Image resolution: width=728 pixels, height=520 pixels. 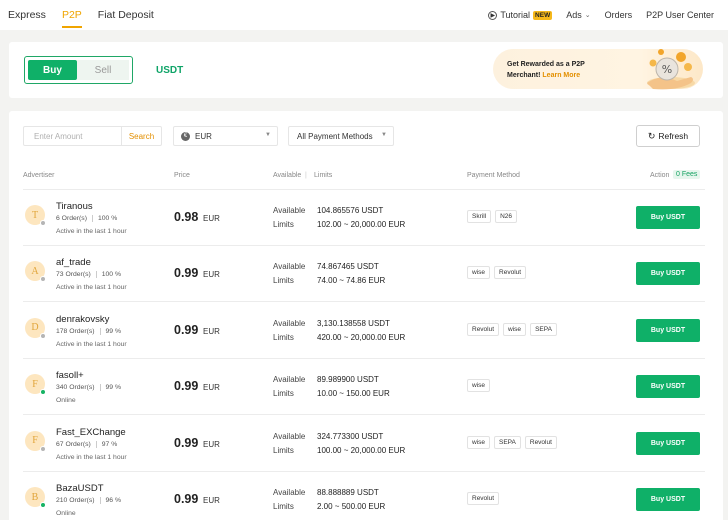 What do you see at coordinates (72, 136) in the screenshot?
I see `amount-input` at bounding box center [72, 136].